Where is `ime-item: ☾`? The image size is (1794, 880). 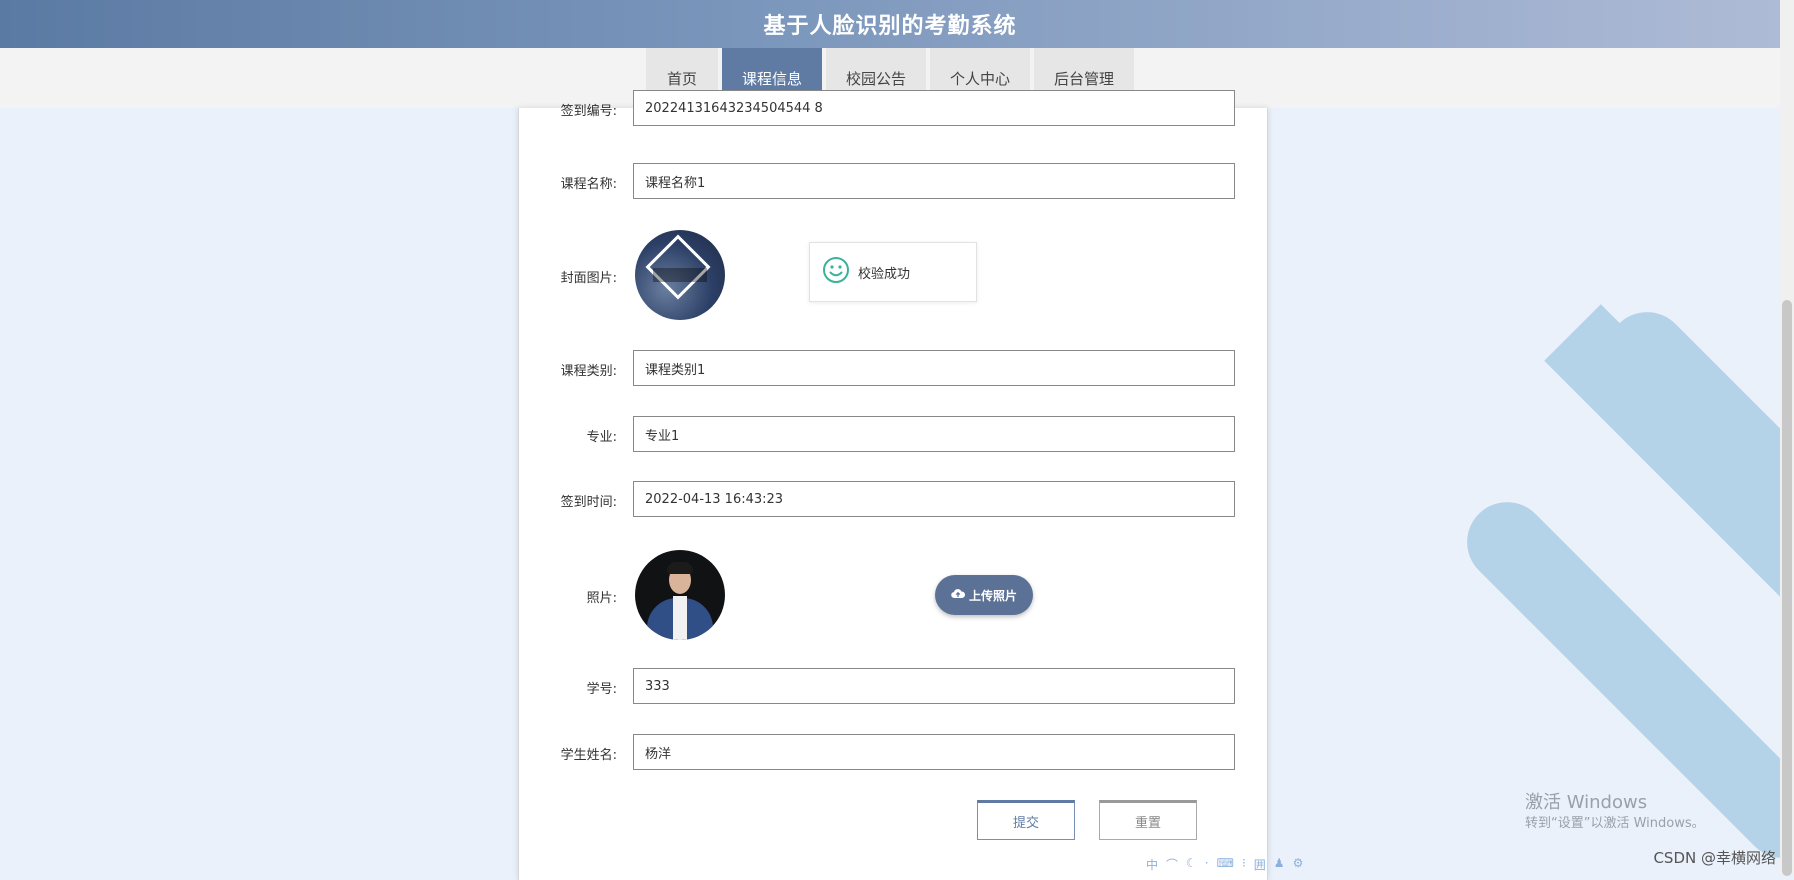
ime-item: ☾ is located at coordinates (1191, 864).